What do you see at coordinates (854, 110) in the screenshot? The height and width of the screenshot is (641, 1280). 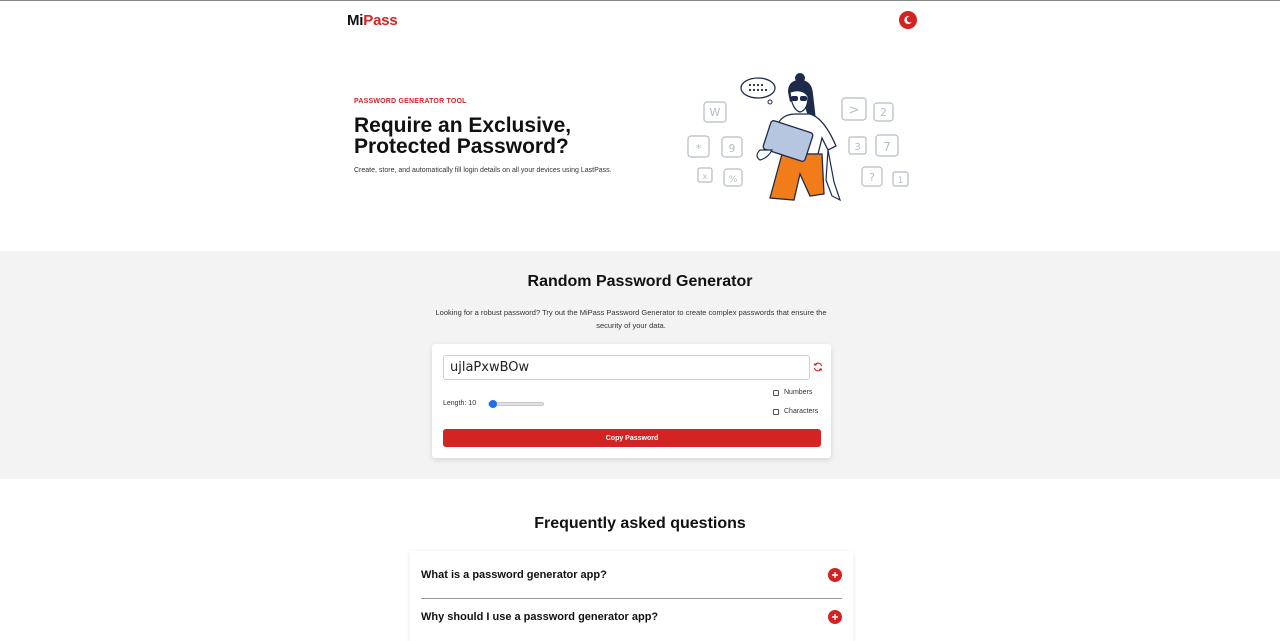 I see `key-gt-text: >` at bounding box center [854, 110].